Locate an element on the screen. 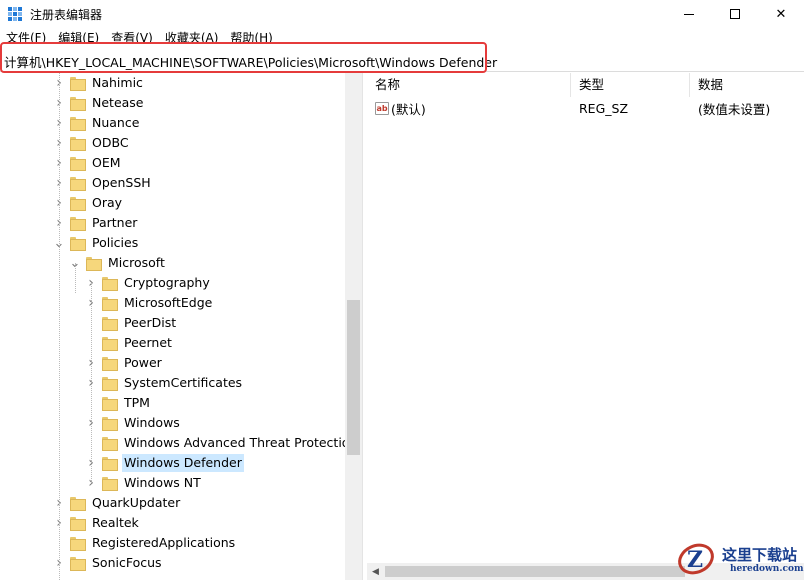 This screenshot has height=580, width=804. tree-item-label: TPM is located at coordinates (137, 402).